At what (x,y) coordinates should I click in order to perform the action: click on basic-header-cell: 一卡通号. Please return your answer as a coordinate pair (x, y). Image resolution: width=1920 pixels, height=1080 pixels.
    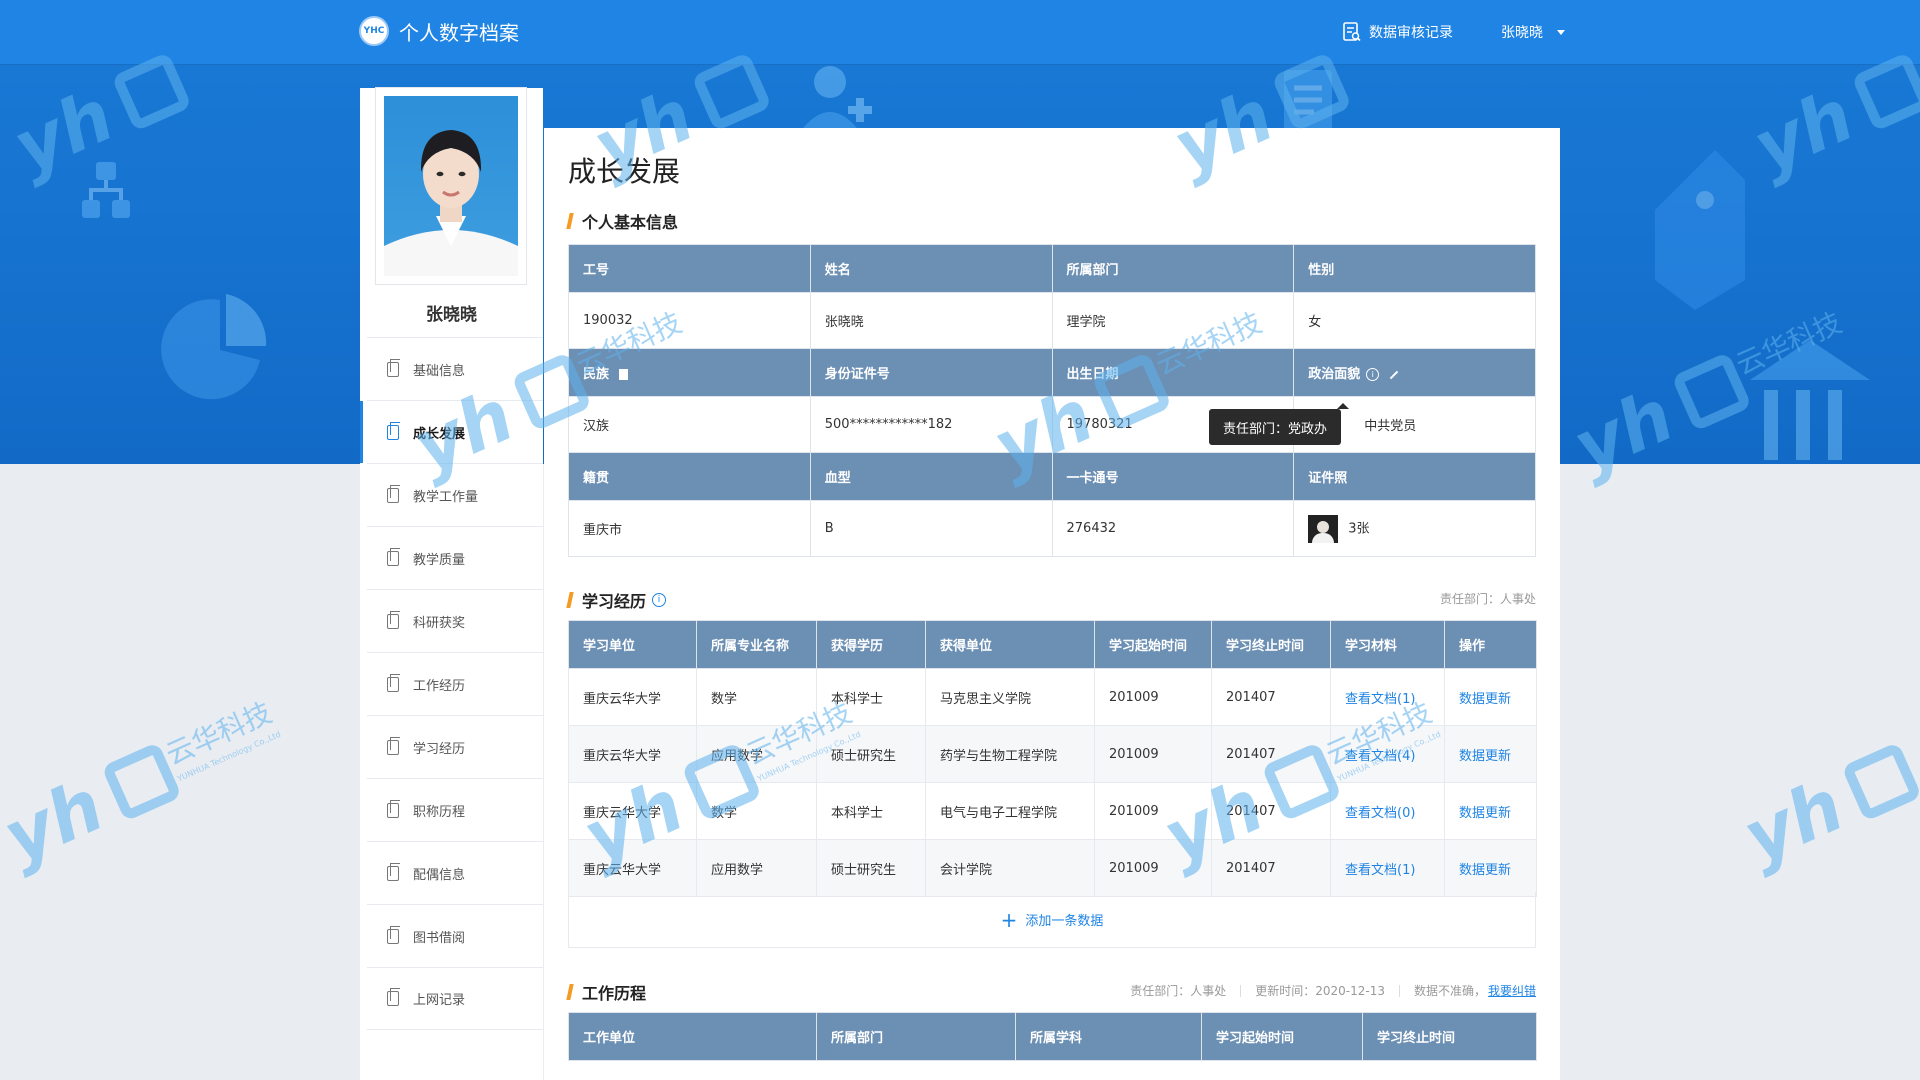
    Looking at the image, I should click on (1173, 476).